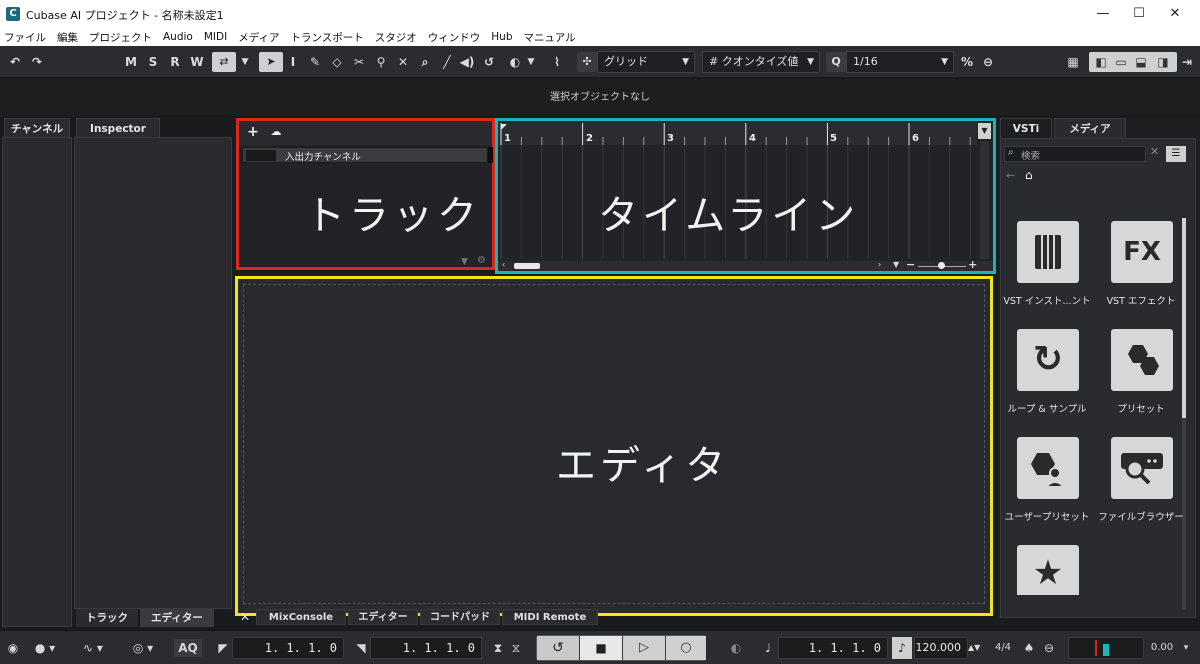 Image resolution: width=1200 pixels, height=664 pixels. I want to click on vertical-scrollbar, so click(984, 200).